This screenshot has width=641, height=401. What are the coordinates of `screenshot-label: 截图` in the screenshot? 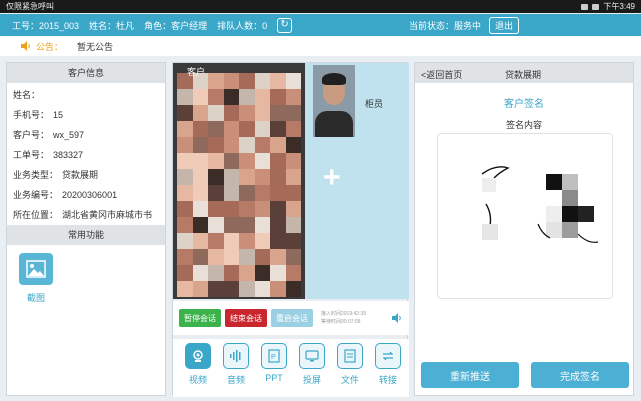 It's located at (35, 298).